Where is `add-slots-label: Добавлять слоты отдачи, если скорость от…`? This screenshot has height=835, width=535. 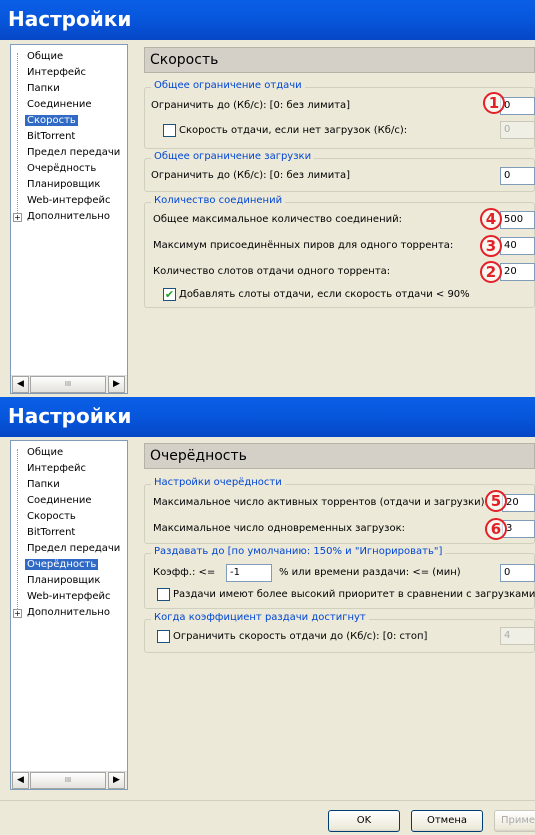
add-slots-label: Добавлять слоты отдачи, если скорость от… is located at coordinates (324, 294).